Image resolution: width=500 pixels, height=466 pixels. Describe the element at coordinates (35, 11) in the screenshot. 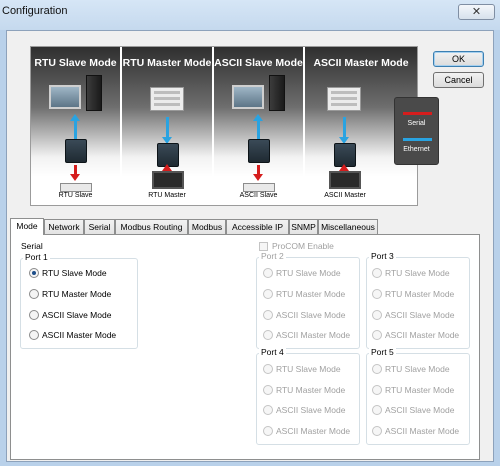

I see `window-title: Configuration` at that location.